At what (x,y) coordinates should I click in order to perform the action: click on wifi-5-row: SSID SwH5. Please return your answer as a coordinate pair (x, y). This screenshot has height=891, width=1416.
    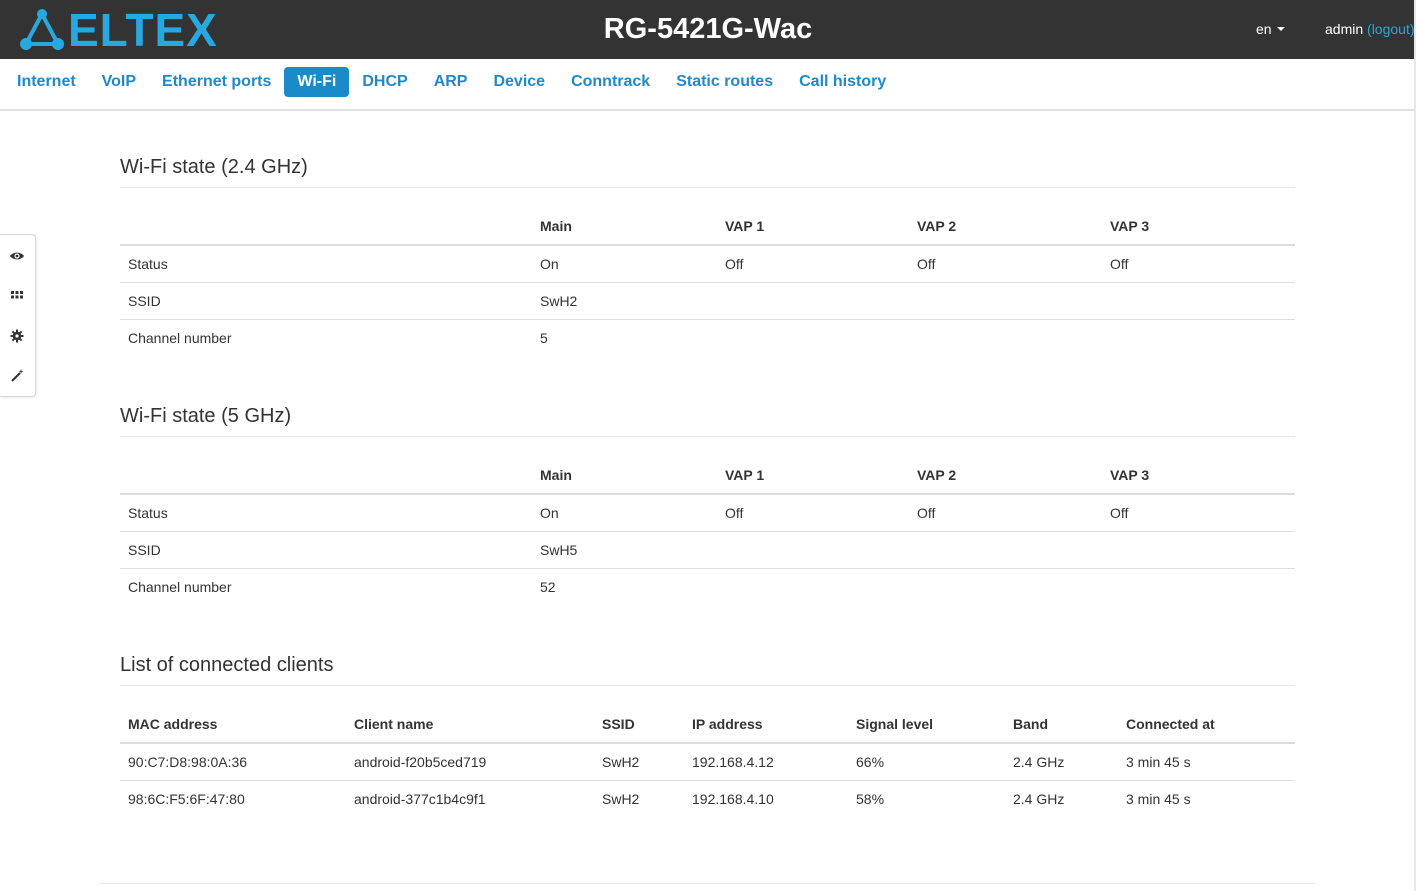
    Looking at the image, I should click on (707, 549).